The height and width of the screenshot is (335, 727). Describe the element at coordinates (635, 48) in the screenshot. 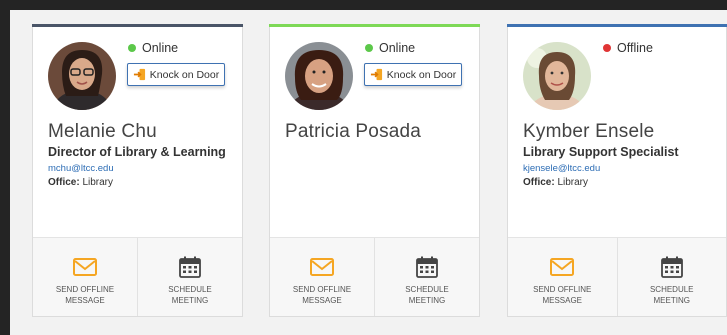

I see `status-label: Offline` at that location.